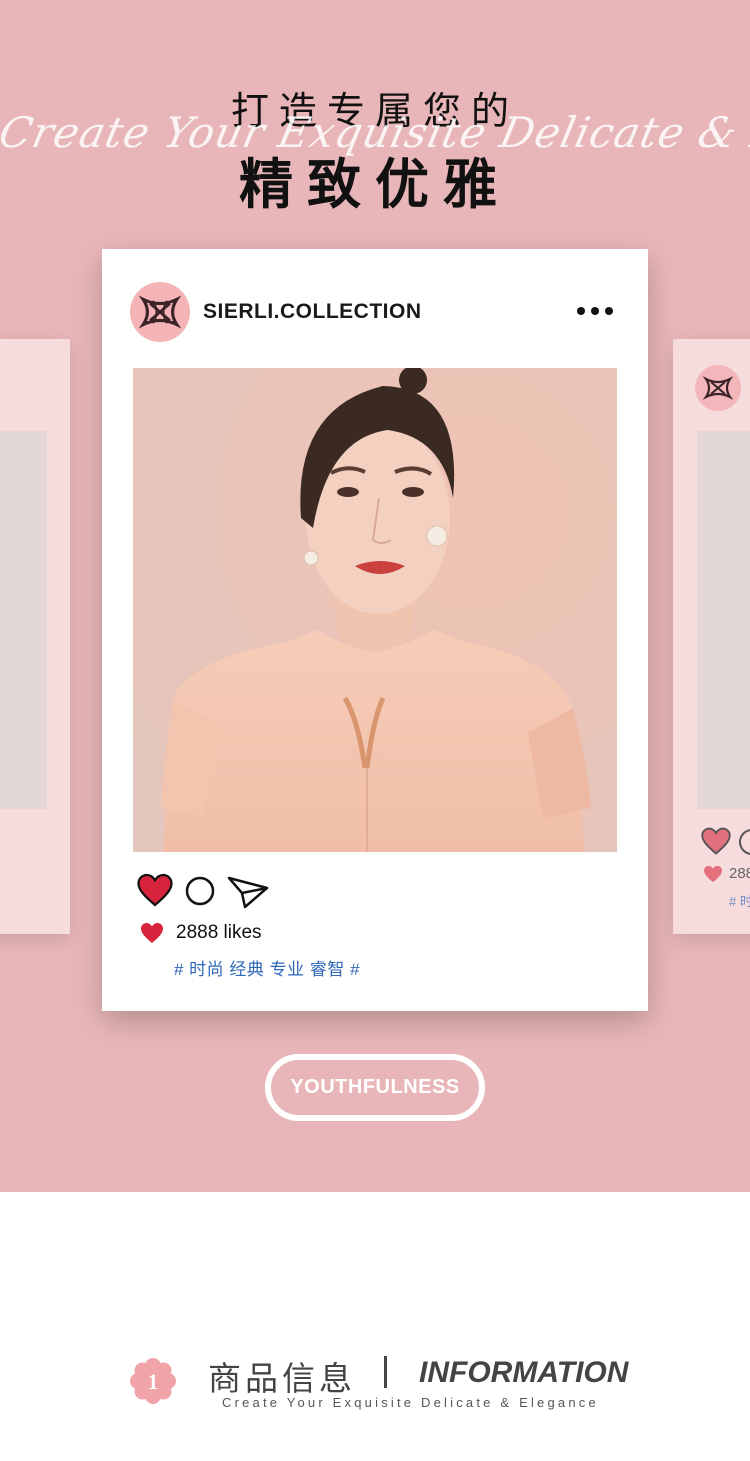  Describe the element at coordinates (524, 1372) in the screenshot. I see `section-title-en: INFORMATION` at that location.